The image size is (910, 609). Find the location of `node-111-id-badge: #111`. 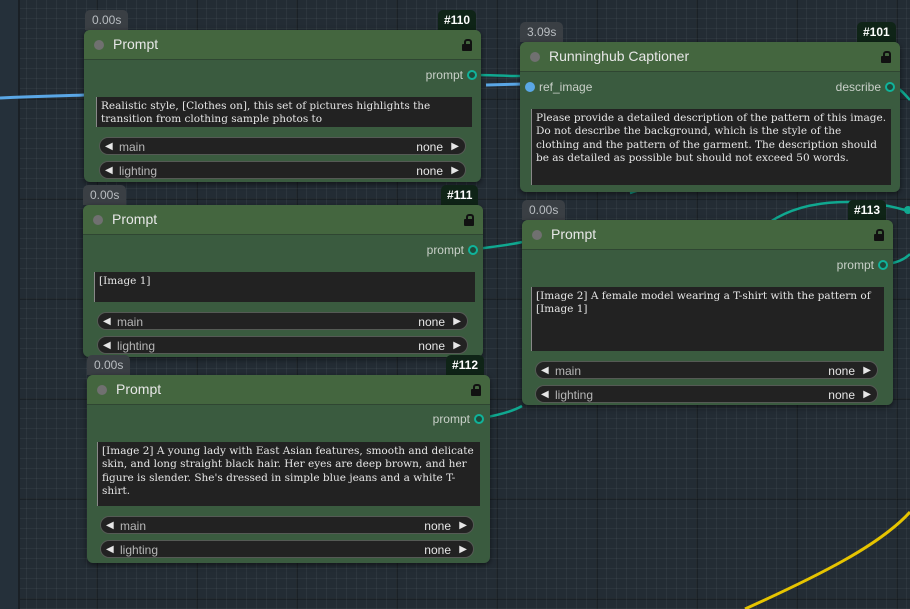

node-111-id-badge: #111 is located at coordinates (460, 195).